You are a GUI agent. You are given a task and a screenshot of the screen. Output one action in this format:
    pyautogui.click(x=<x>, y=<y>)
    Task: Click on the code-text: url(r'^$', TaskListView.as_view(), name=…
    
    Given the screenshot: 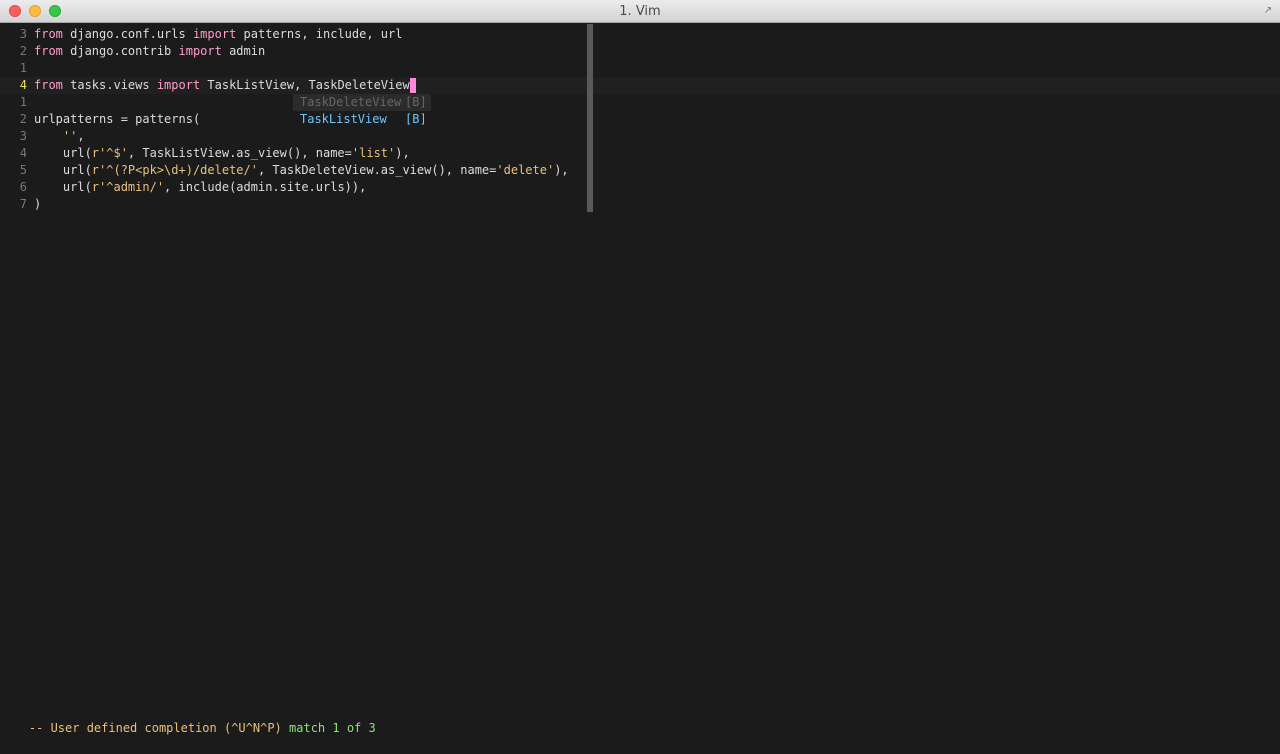 What is the action you would take?
    pyautogui.click(x=222, y=153)
    